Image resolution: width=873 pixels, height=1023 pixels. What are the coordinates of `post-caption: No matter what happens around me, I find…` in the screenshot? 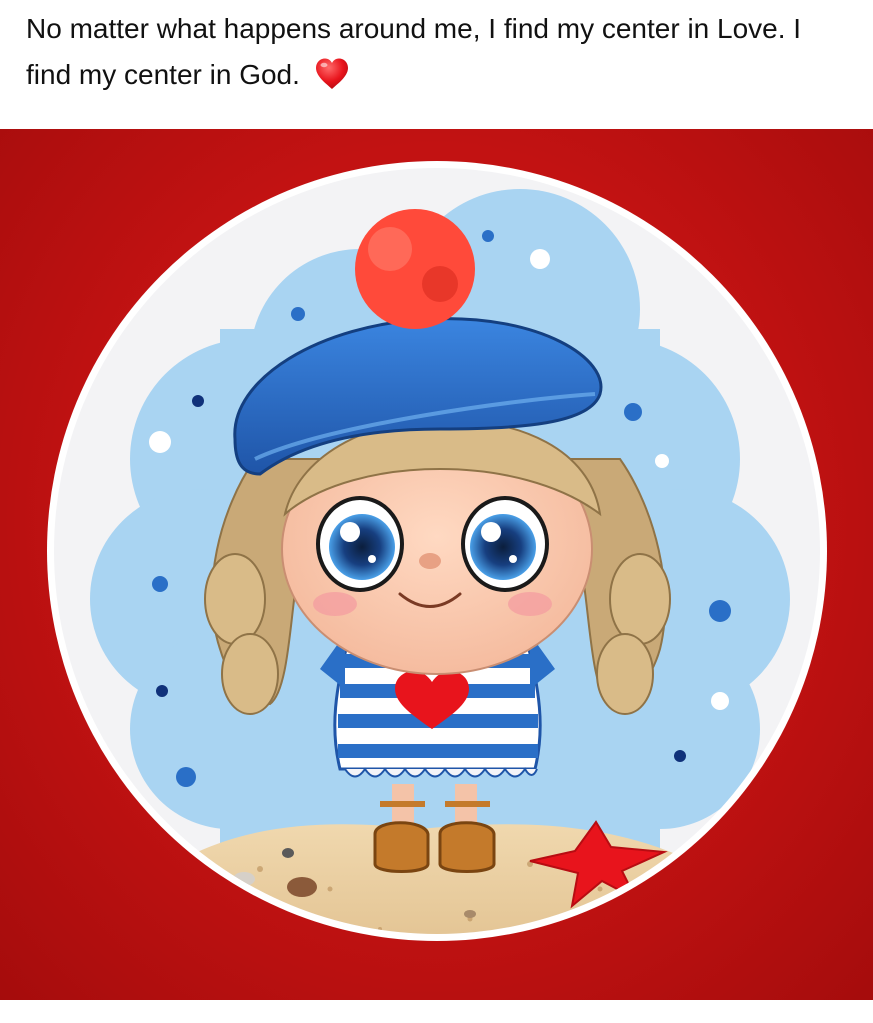 It's located at (436, 52).